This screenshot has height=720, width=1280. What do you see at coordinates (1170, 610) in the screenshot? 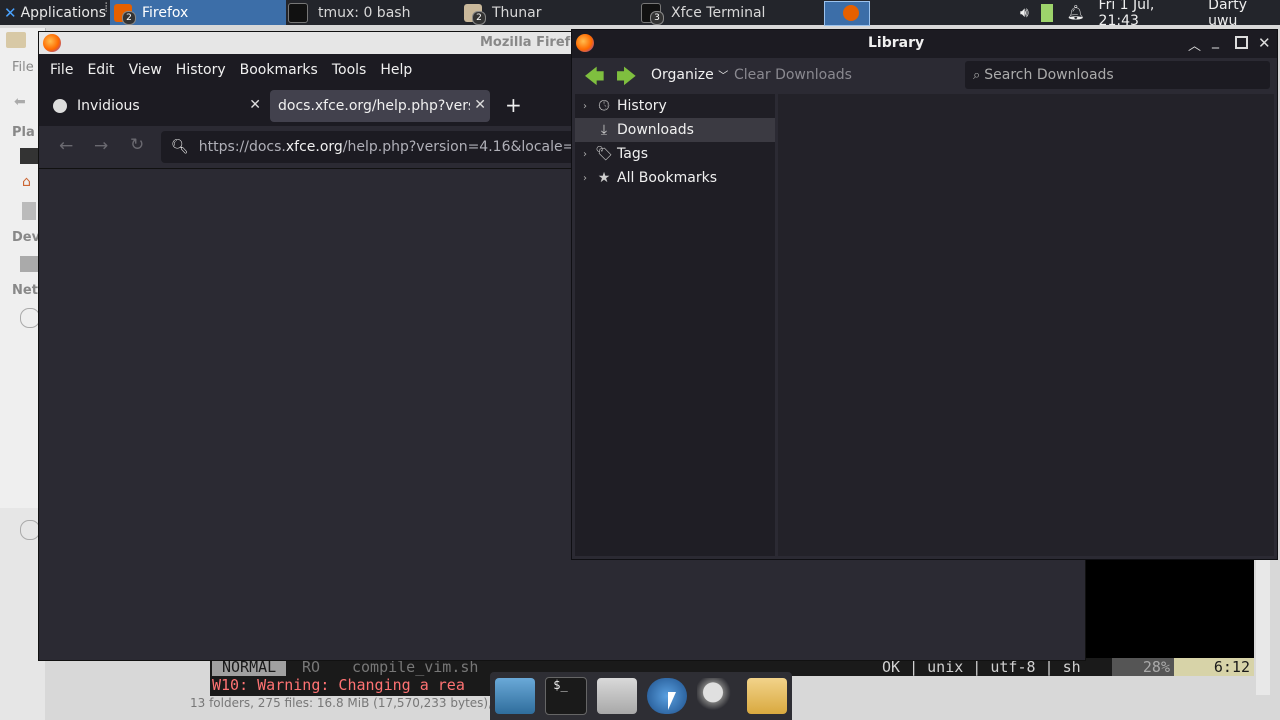
I see `terminal-window-fragment` at bounding box center [1170, 610].